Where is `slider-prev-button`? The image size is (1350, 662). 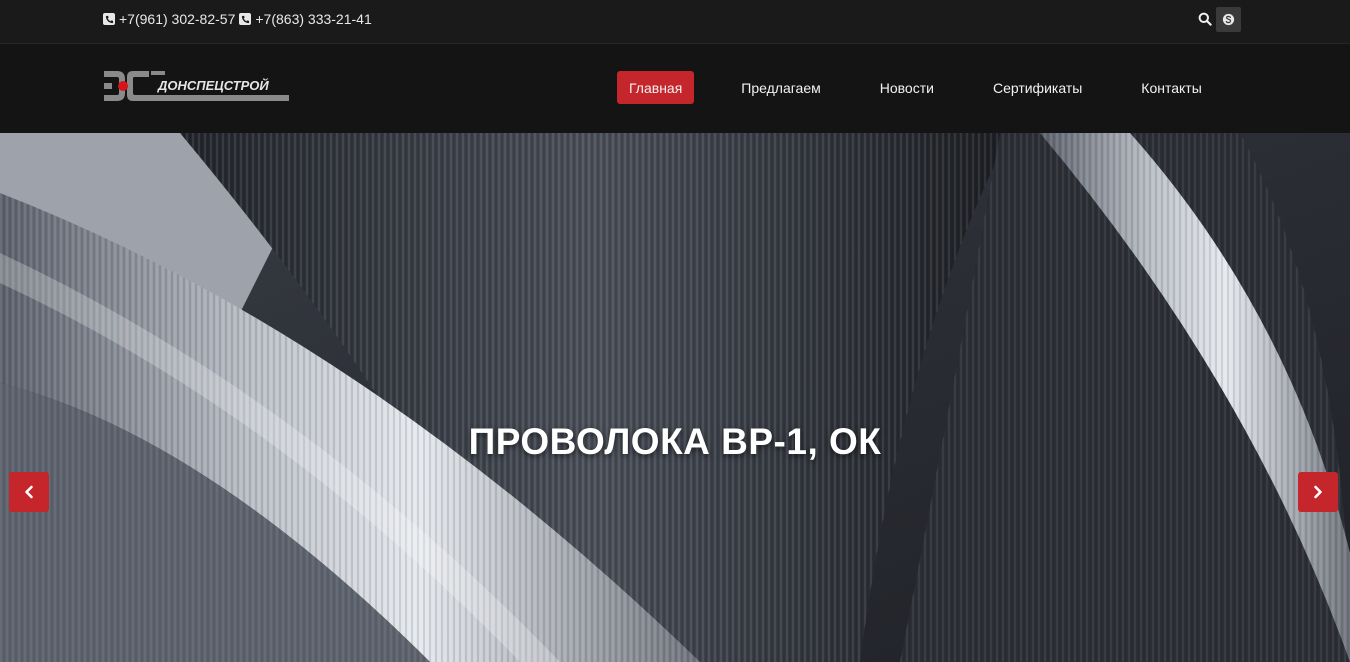 slider-prev-button is located at coordinates (29, 492).